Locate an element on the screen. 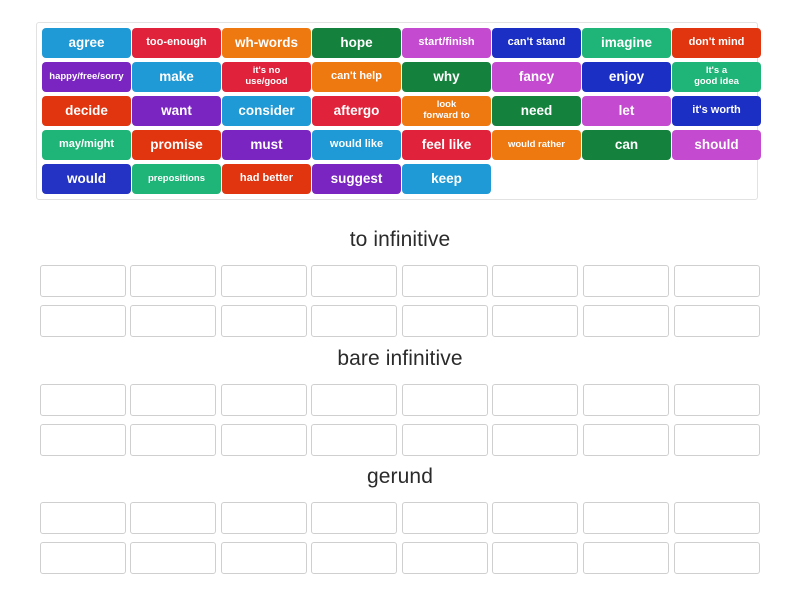 The image size is (800, 600). word-tile: can't stand is located at coordinates (536, 43).